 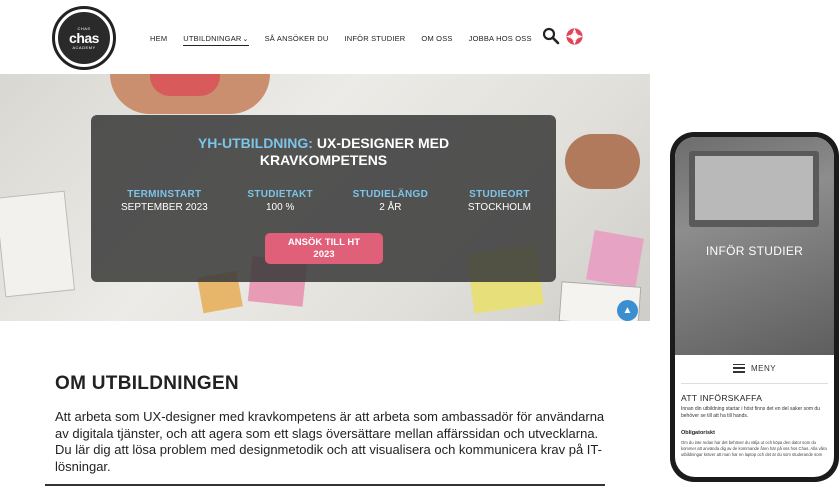 I want to click on fact-value: STOCKHOLM, so click(x=499, y=207).